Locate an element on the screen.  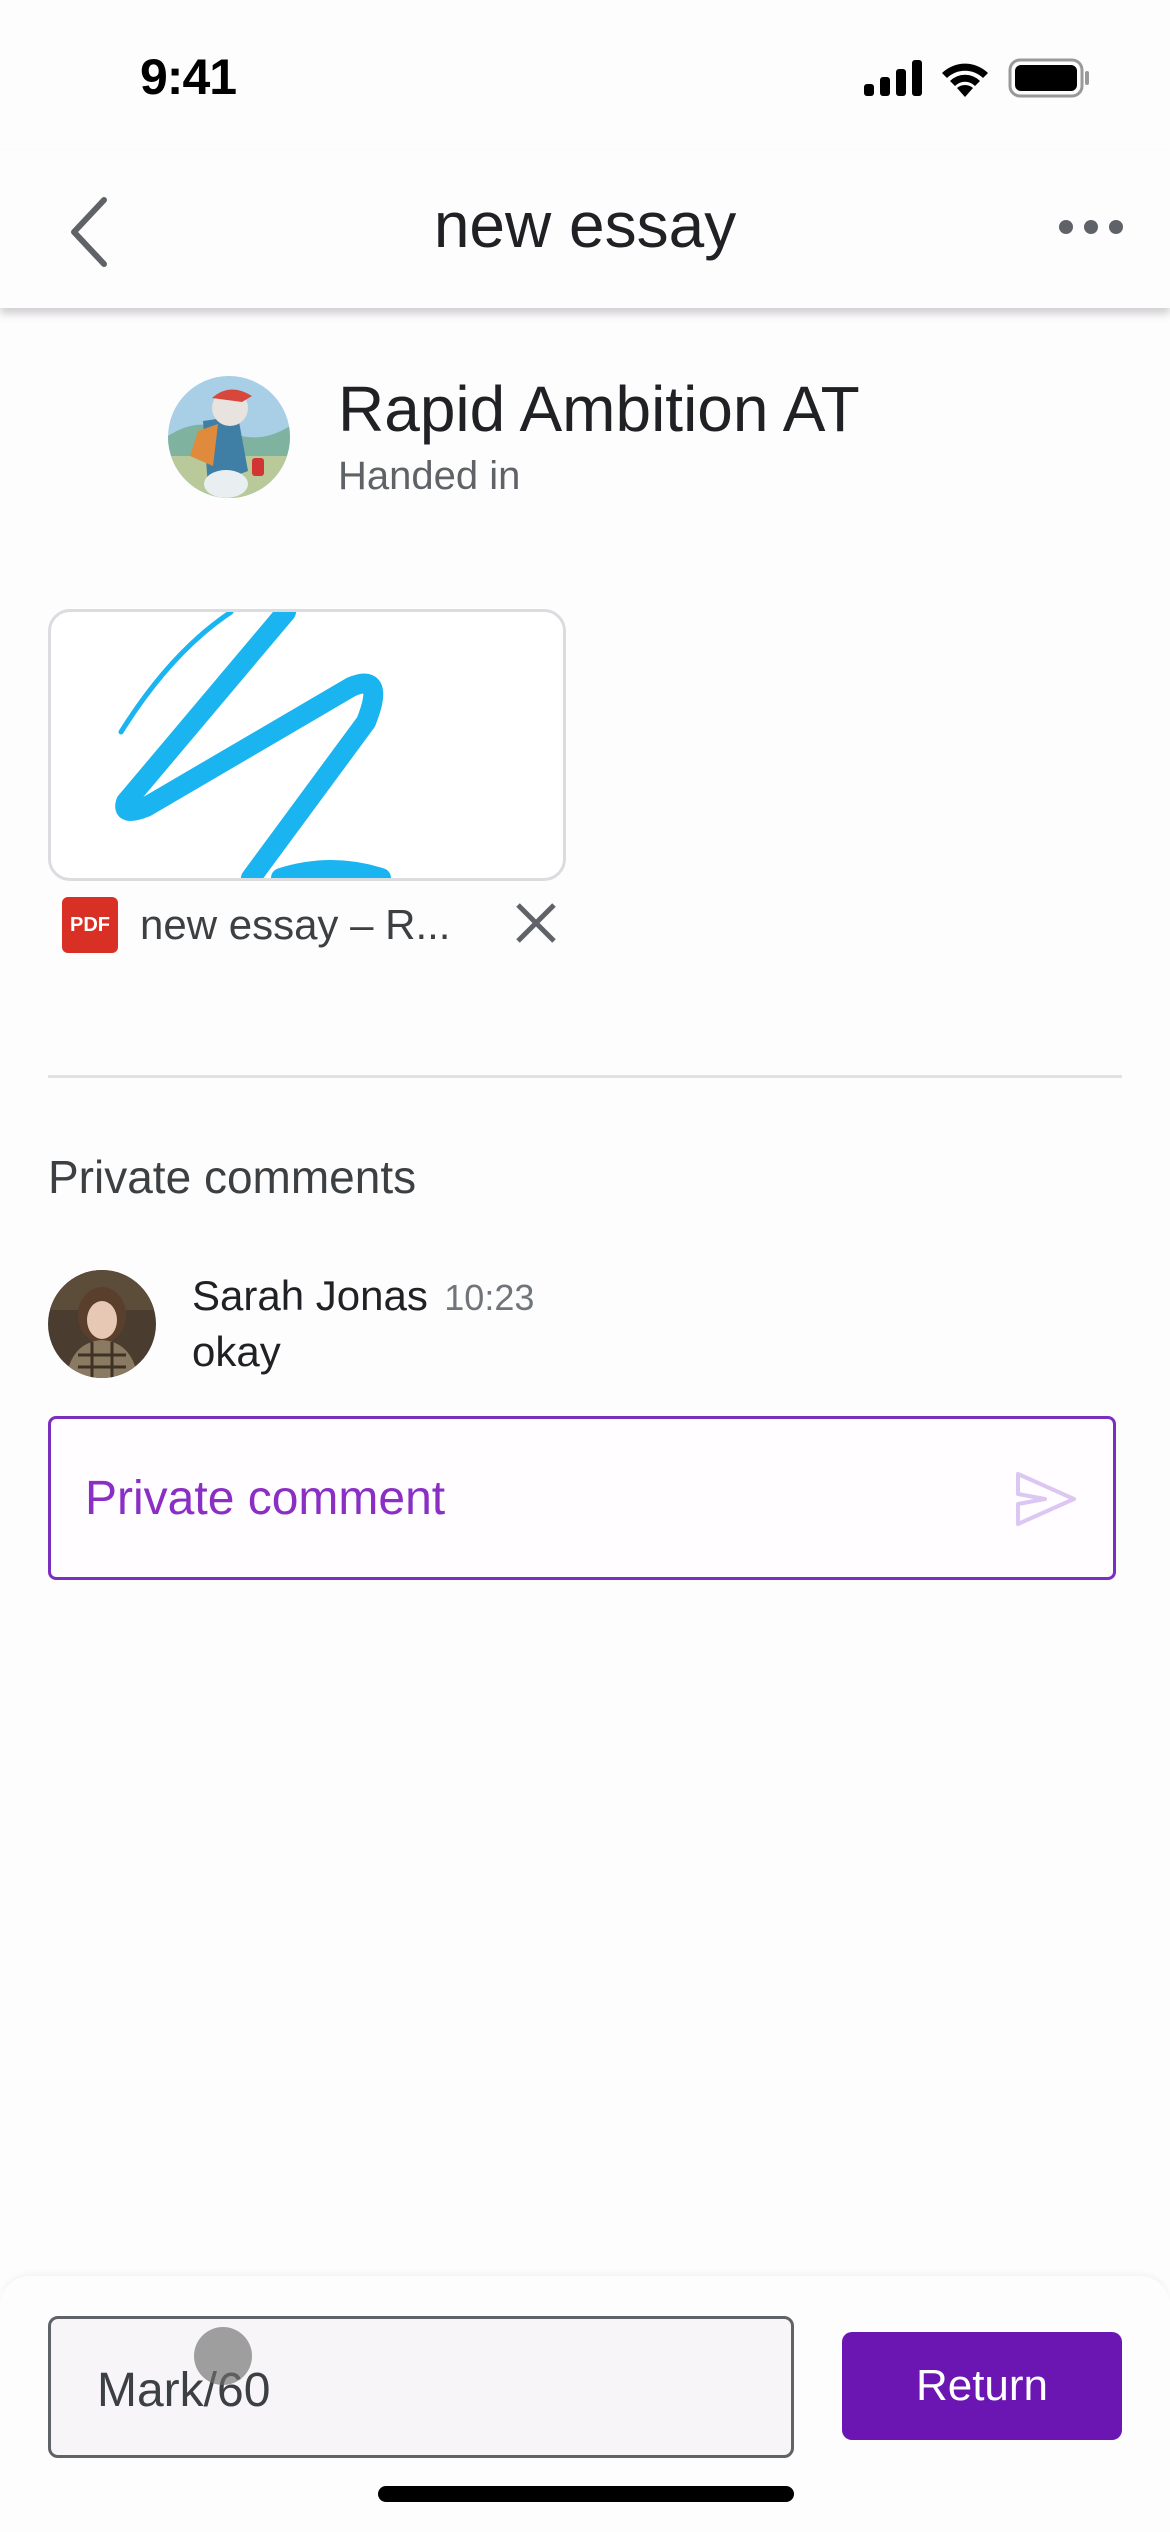
status-time: 9:41 is located at coordinates (188, 77).